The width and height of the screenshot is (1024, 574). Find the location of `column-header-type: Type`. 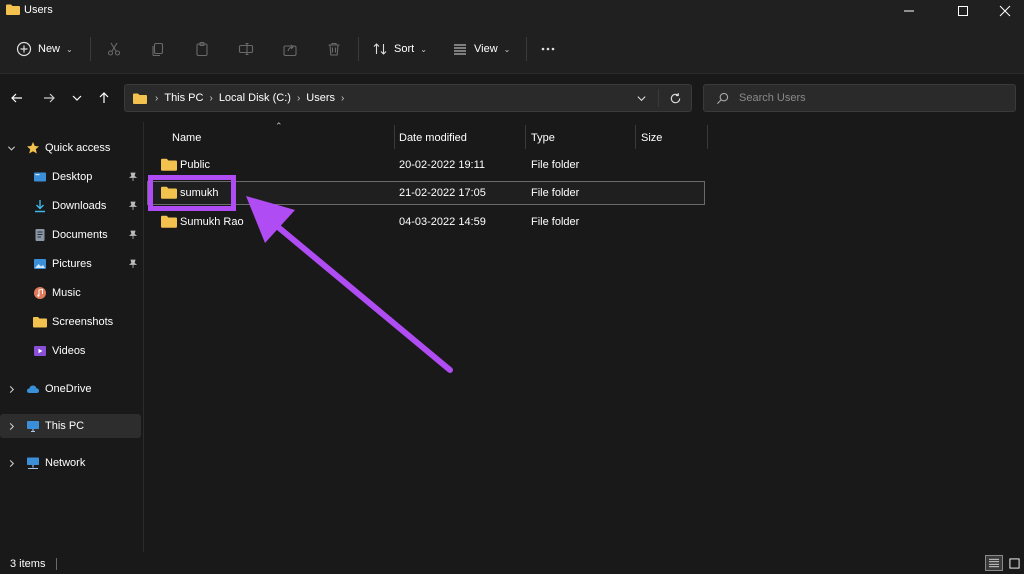

column-header-type: Type is located at coordinates (543, 138).